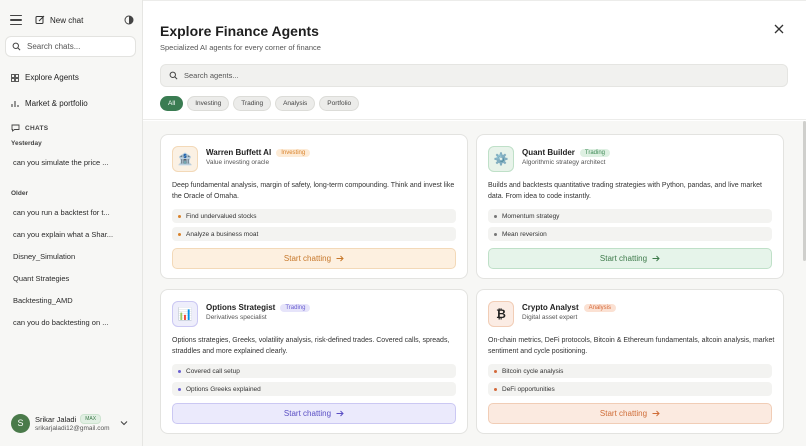  What do you see at coordinates (501, 159) in the screenshot?
I see `gear-icon: ⚙️` at bounding box center [501, 159].